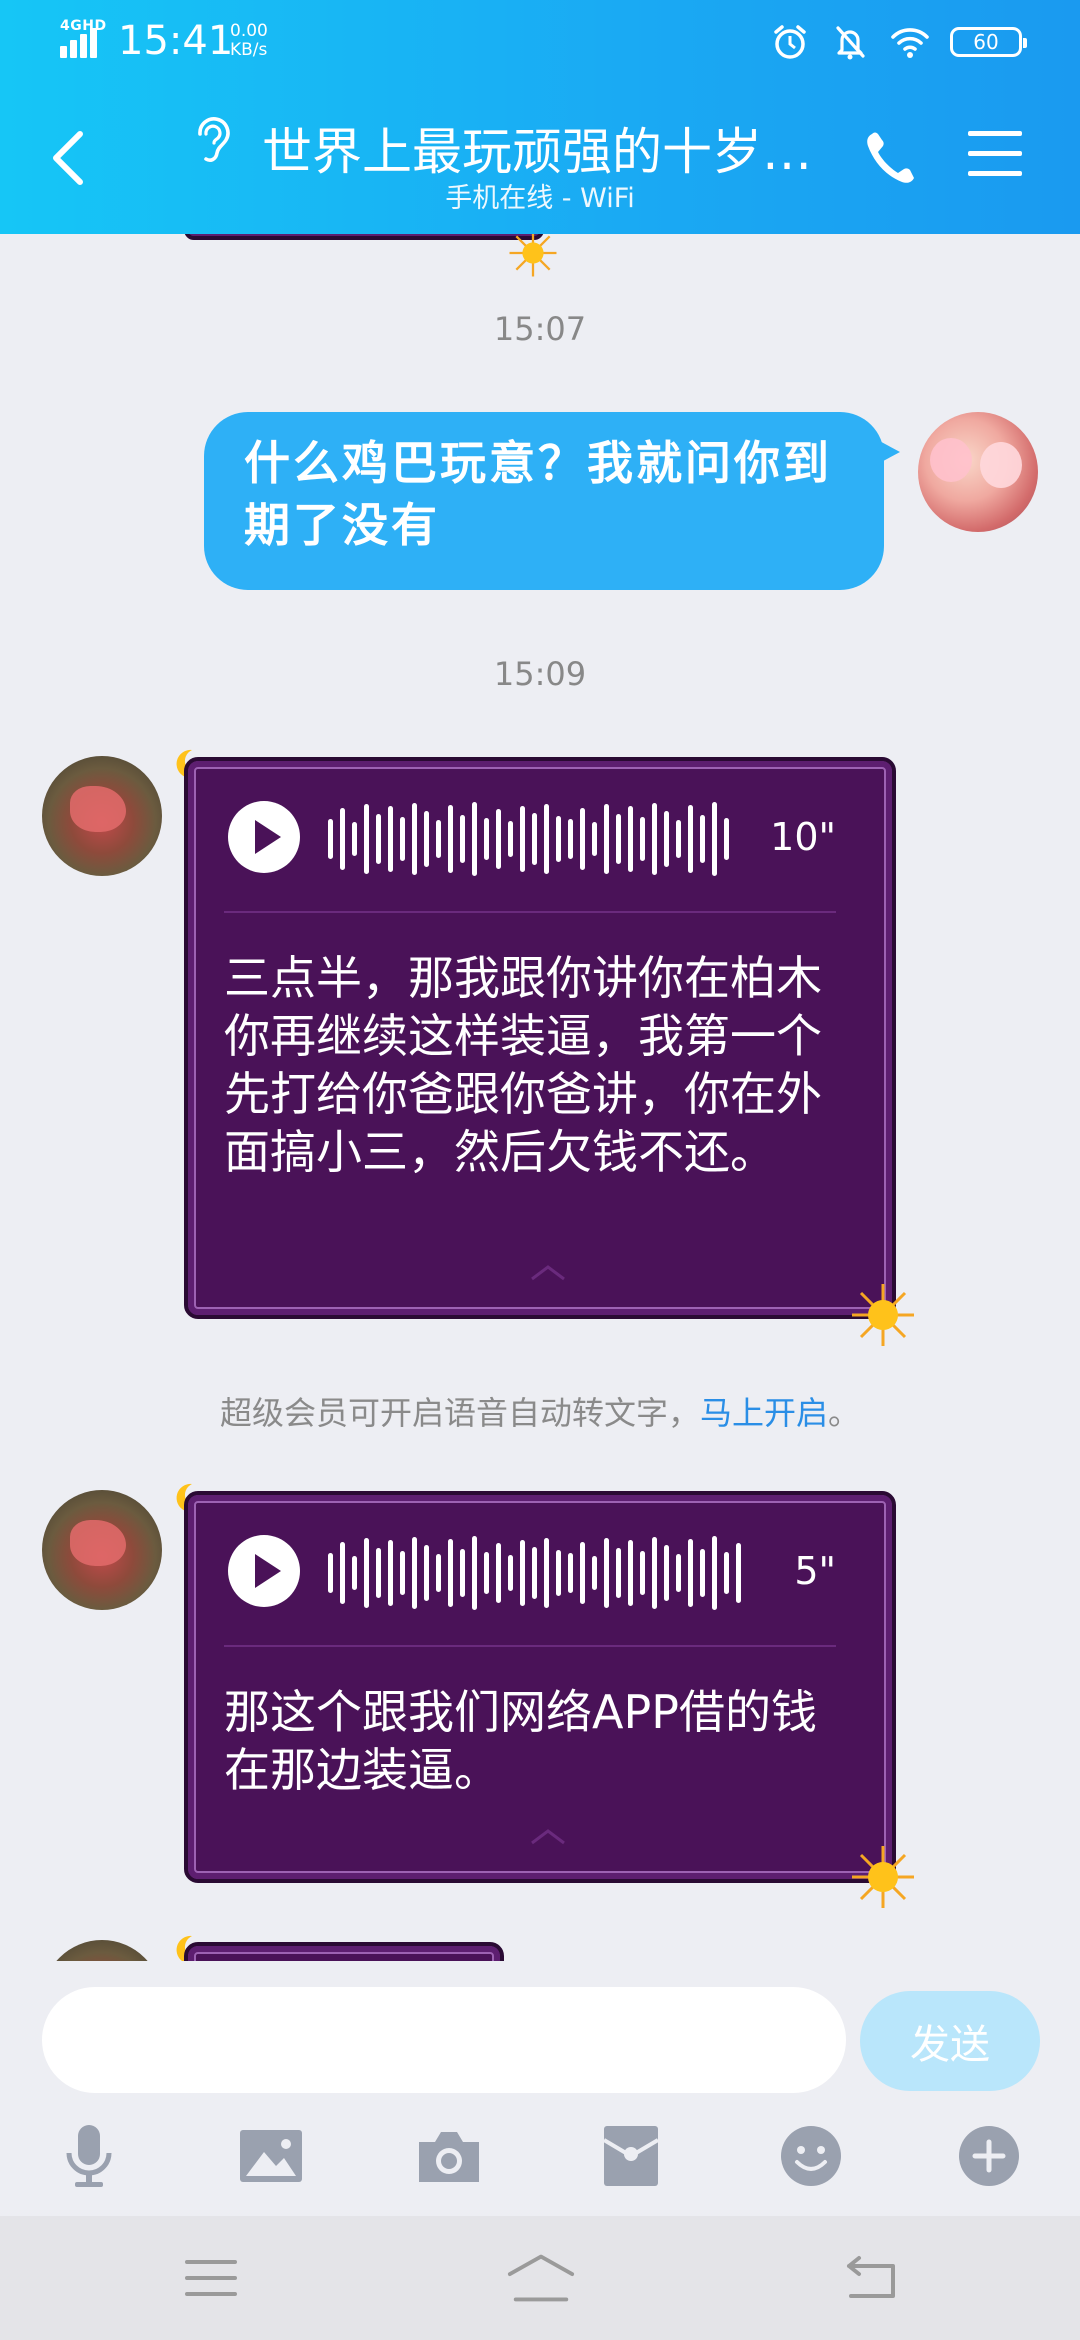 The image size is (1080, 2340). Describe the element at coordinates (540, 1413) in the screenshot. I see `vip-notice: 超级会员可开启语音自动转文字，马上开启。` at that location.